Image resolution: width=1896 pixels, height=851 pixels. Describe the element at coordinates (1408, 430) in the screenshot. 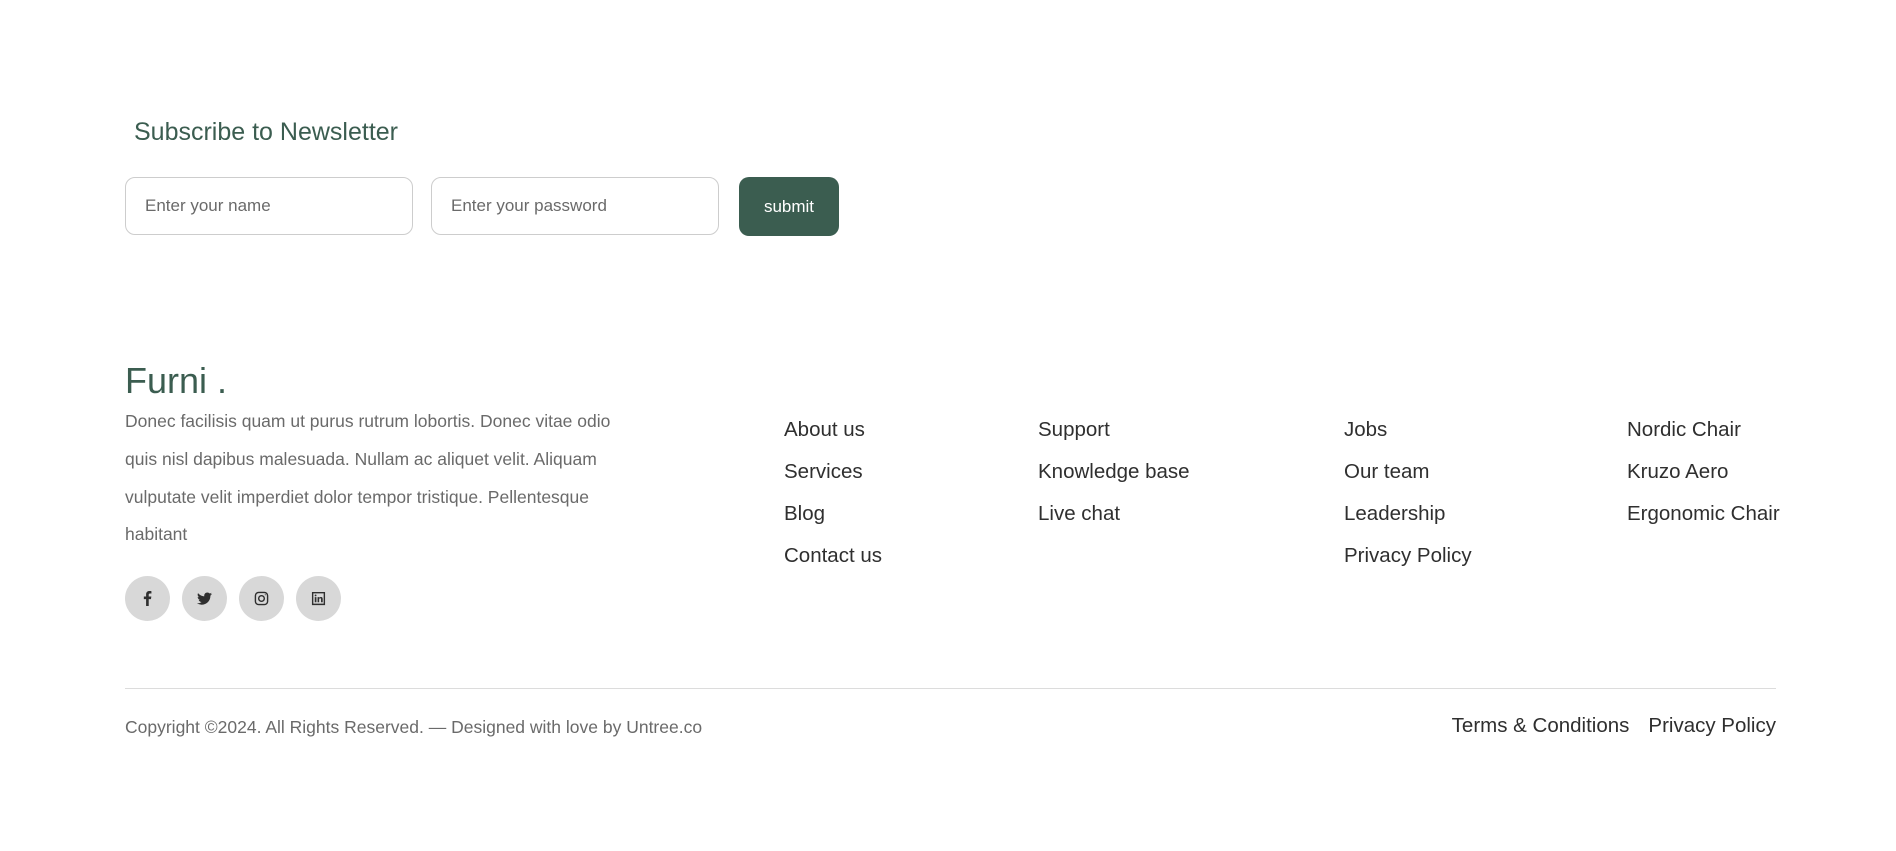

I see `footer-link-jobs: Jobs` at that location.